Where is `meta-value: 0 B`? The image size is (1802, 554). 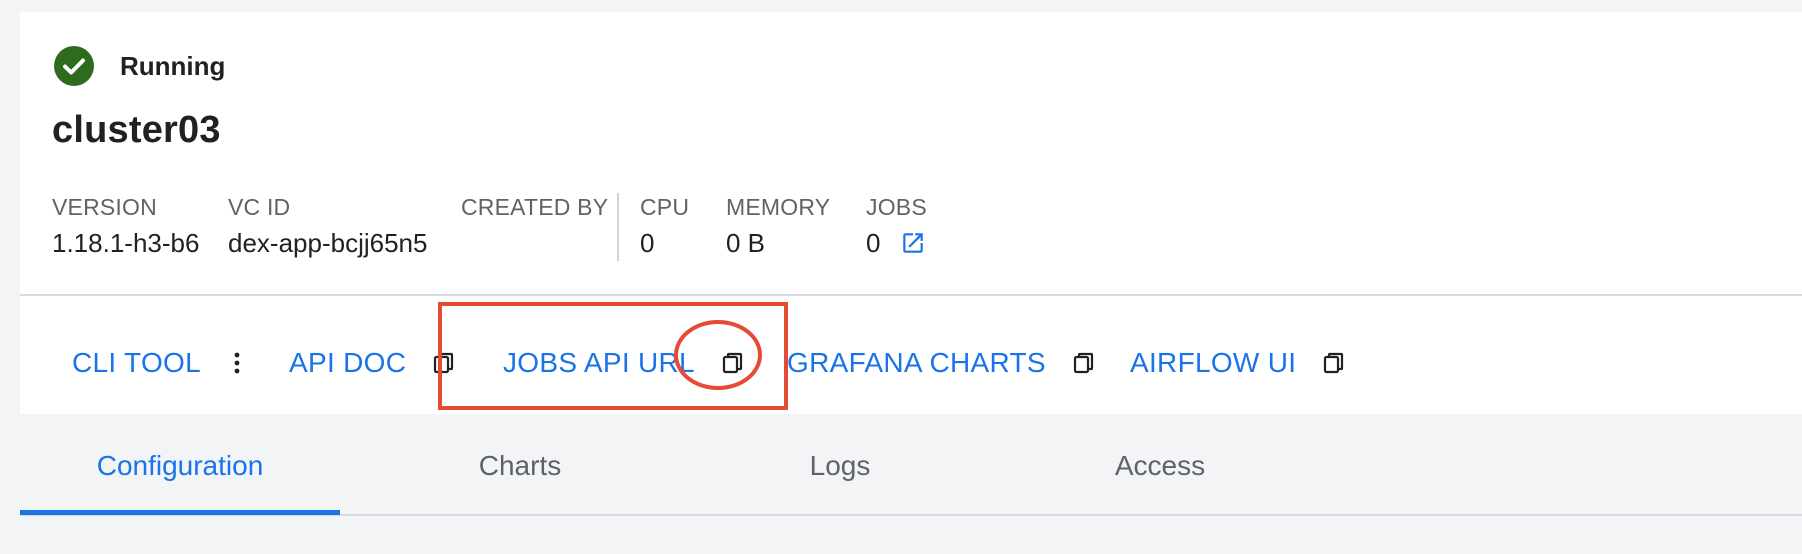 meta-value: 0 B is located at coordinates (778, 243).